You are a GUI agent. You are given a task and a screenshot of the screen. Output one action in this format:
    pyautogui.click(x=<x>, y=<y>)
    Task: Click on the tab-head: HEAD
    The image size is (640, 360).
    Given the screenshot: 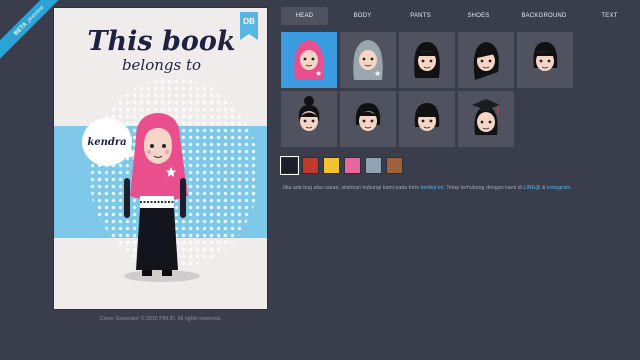 What is the action you would take?
    pyautogui.click(x=304, y=16)
    